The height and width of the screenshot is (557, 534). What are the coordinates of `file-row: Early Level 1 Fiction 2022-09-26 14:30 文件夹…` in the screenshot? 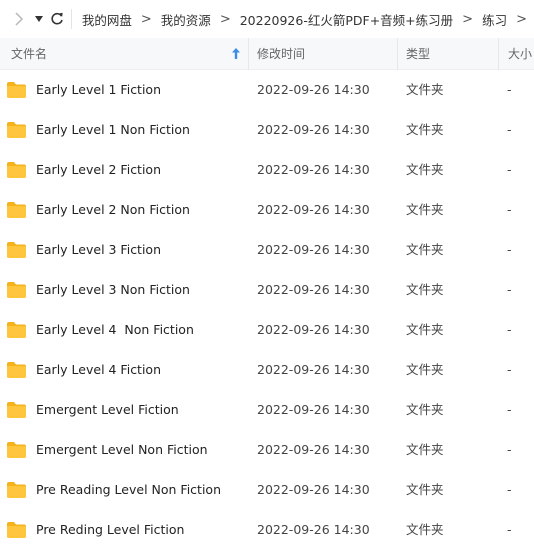 It's located at (267, 90).